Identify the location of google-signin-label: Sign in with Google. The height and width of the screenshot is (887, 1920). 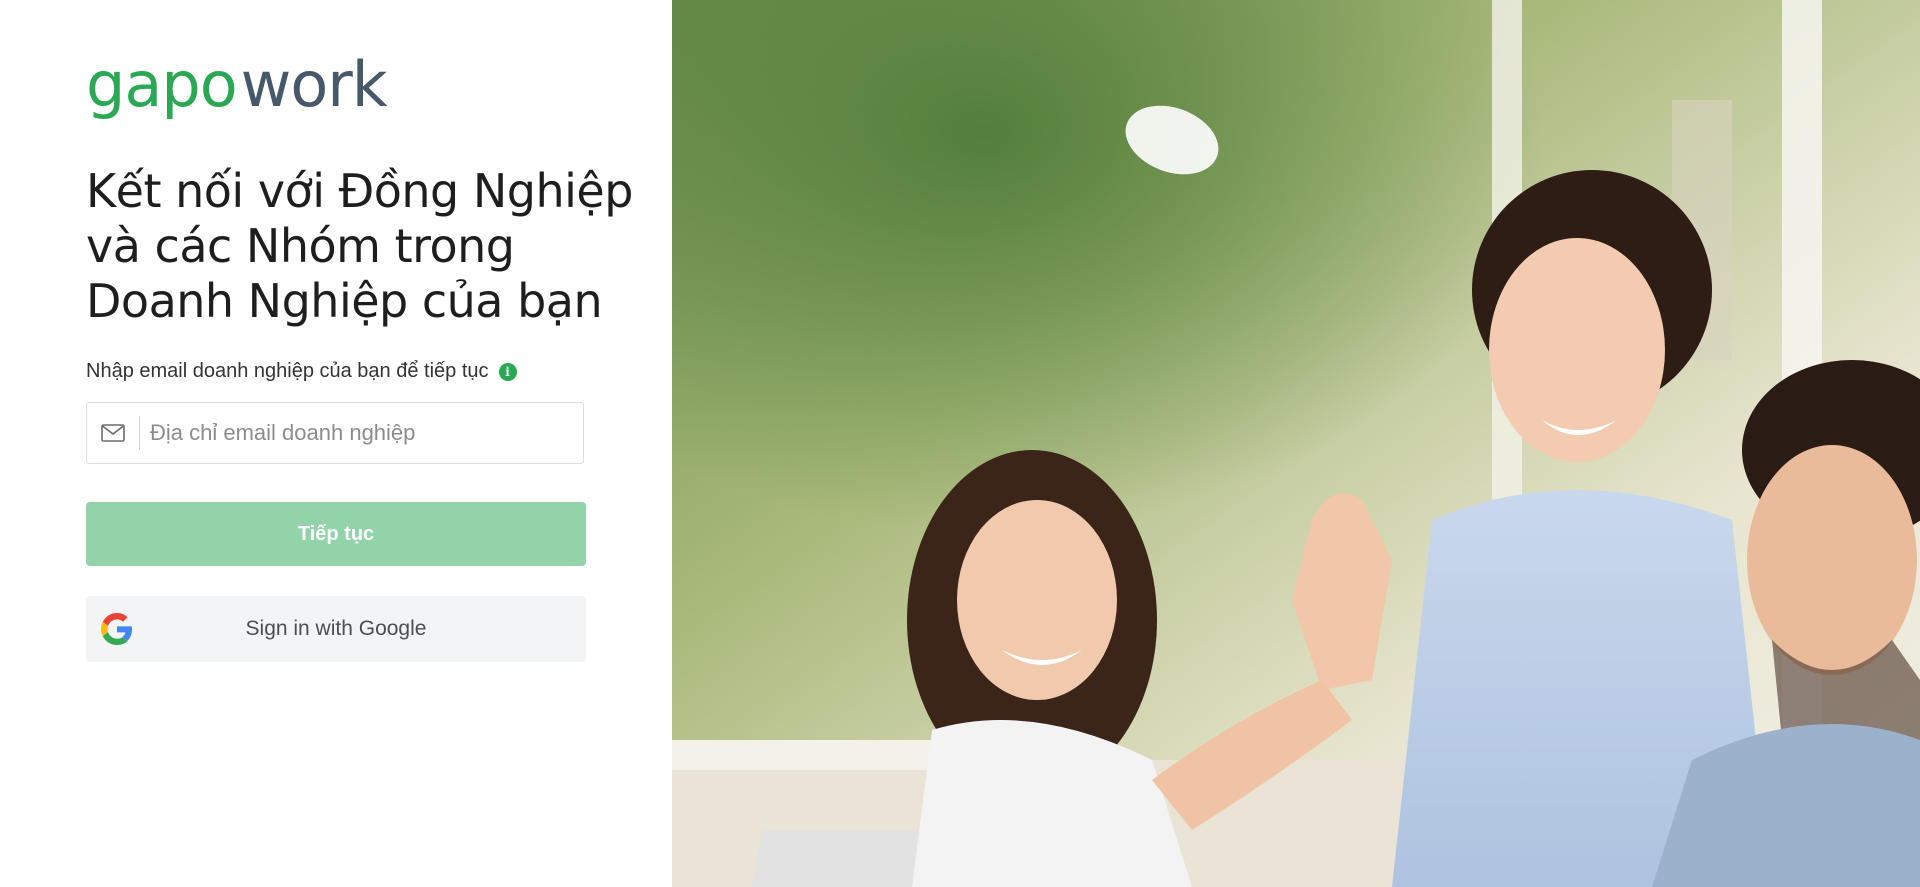
(336, 628).